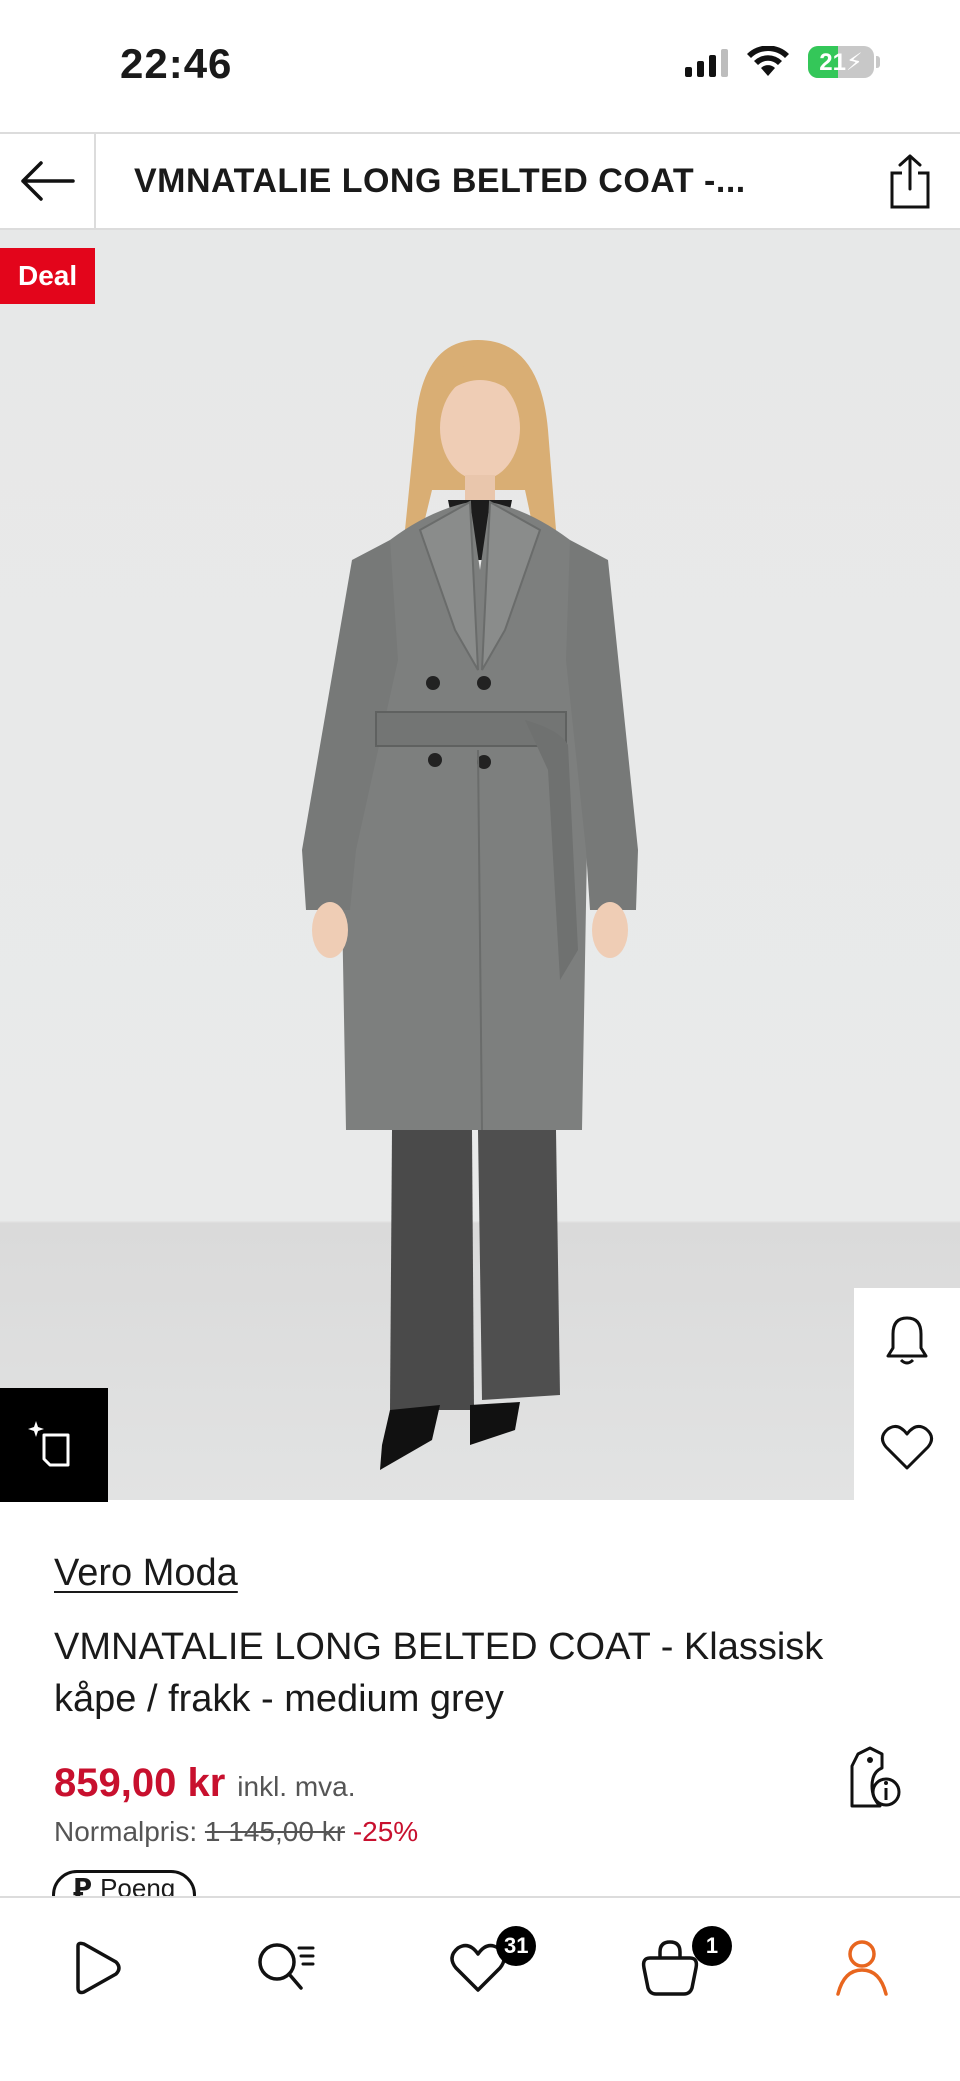  What do you see at coordinates (49, 1444) in the screenshot?
I see `crop-sparkle-icon` at bounding box center [49, 1444].